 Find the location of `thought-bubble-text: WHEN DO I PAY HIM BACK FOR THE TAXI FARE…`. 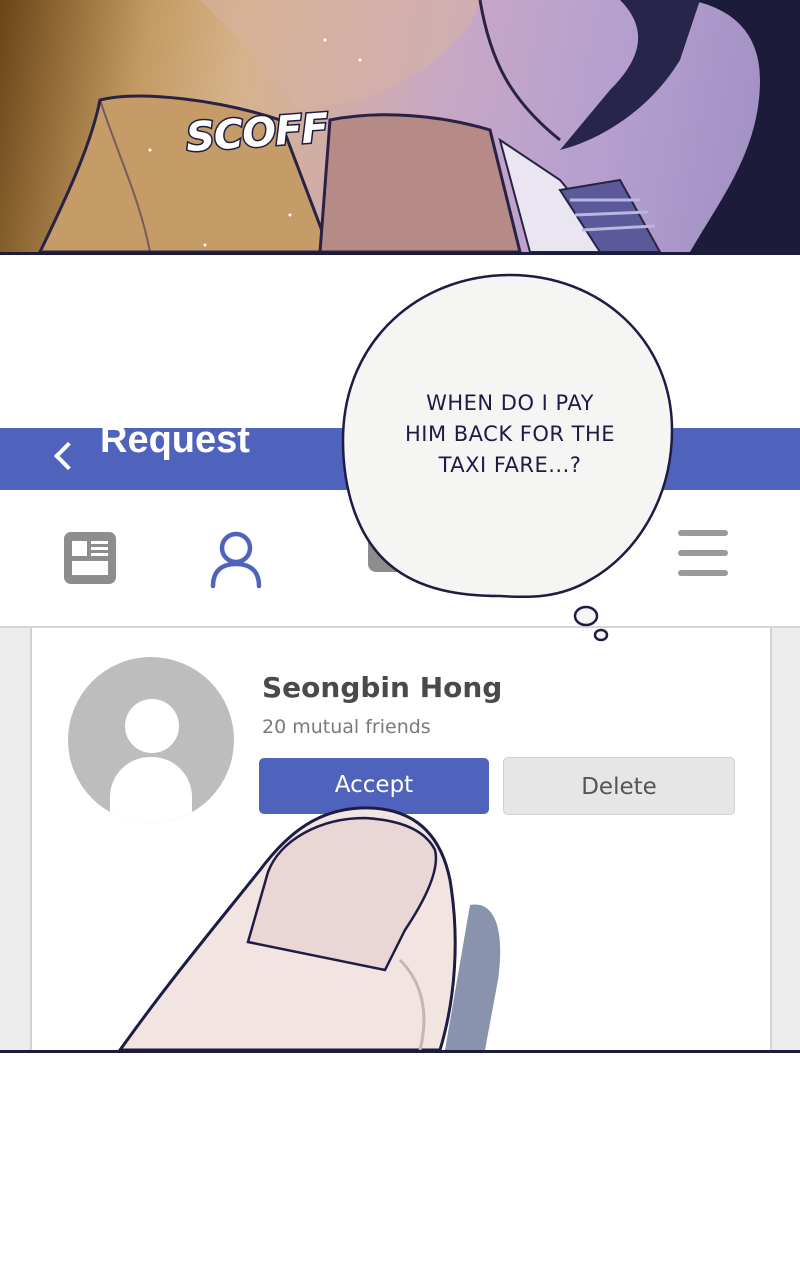

thought-bubble-text: WHEN DO I PAY HIM BACK FOR THE TAXI FARE… is located at coordinates (510, 434).